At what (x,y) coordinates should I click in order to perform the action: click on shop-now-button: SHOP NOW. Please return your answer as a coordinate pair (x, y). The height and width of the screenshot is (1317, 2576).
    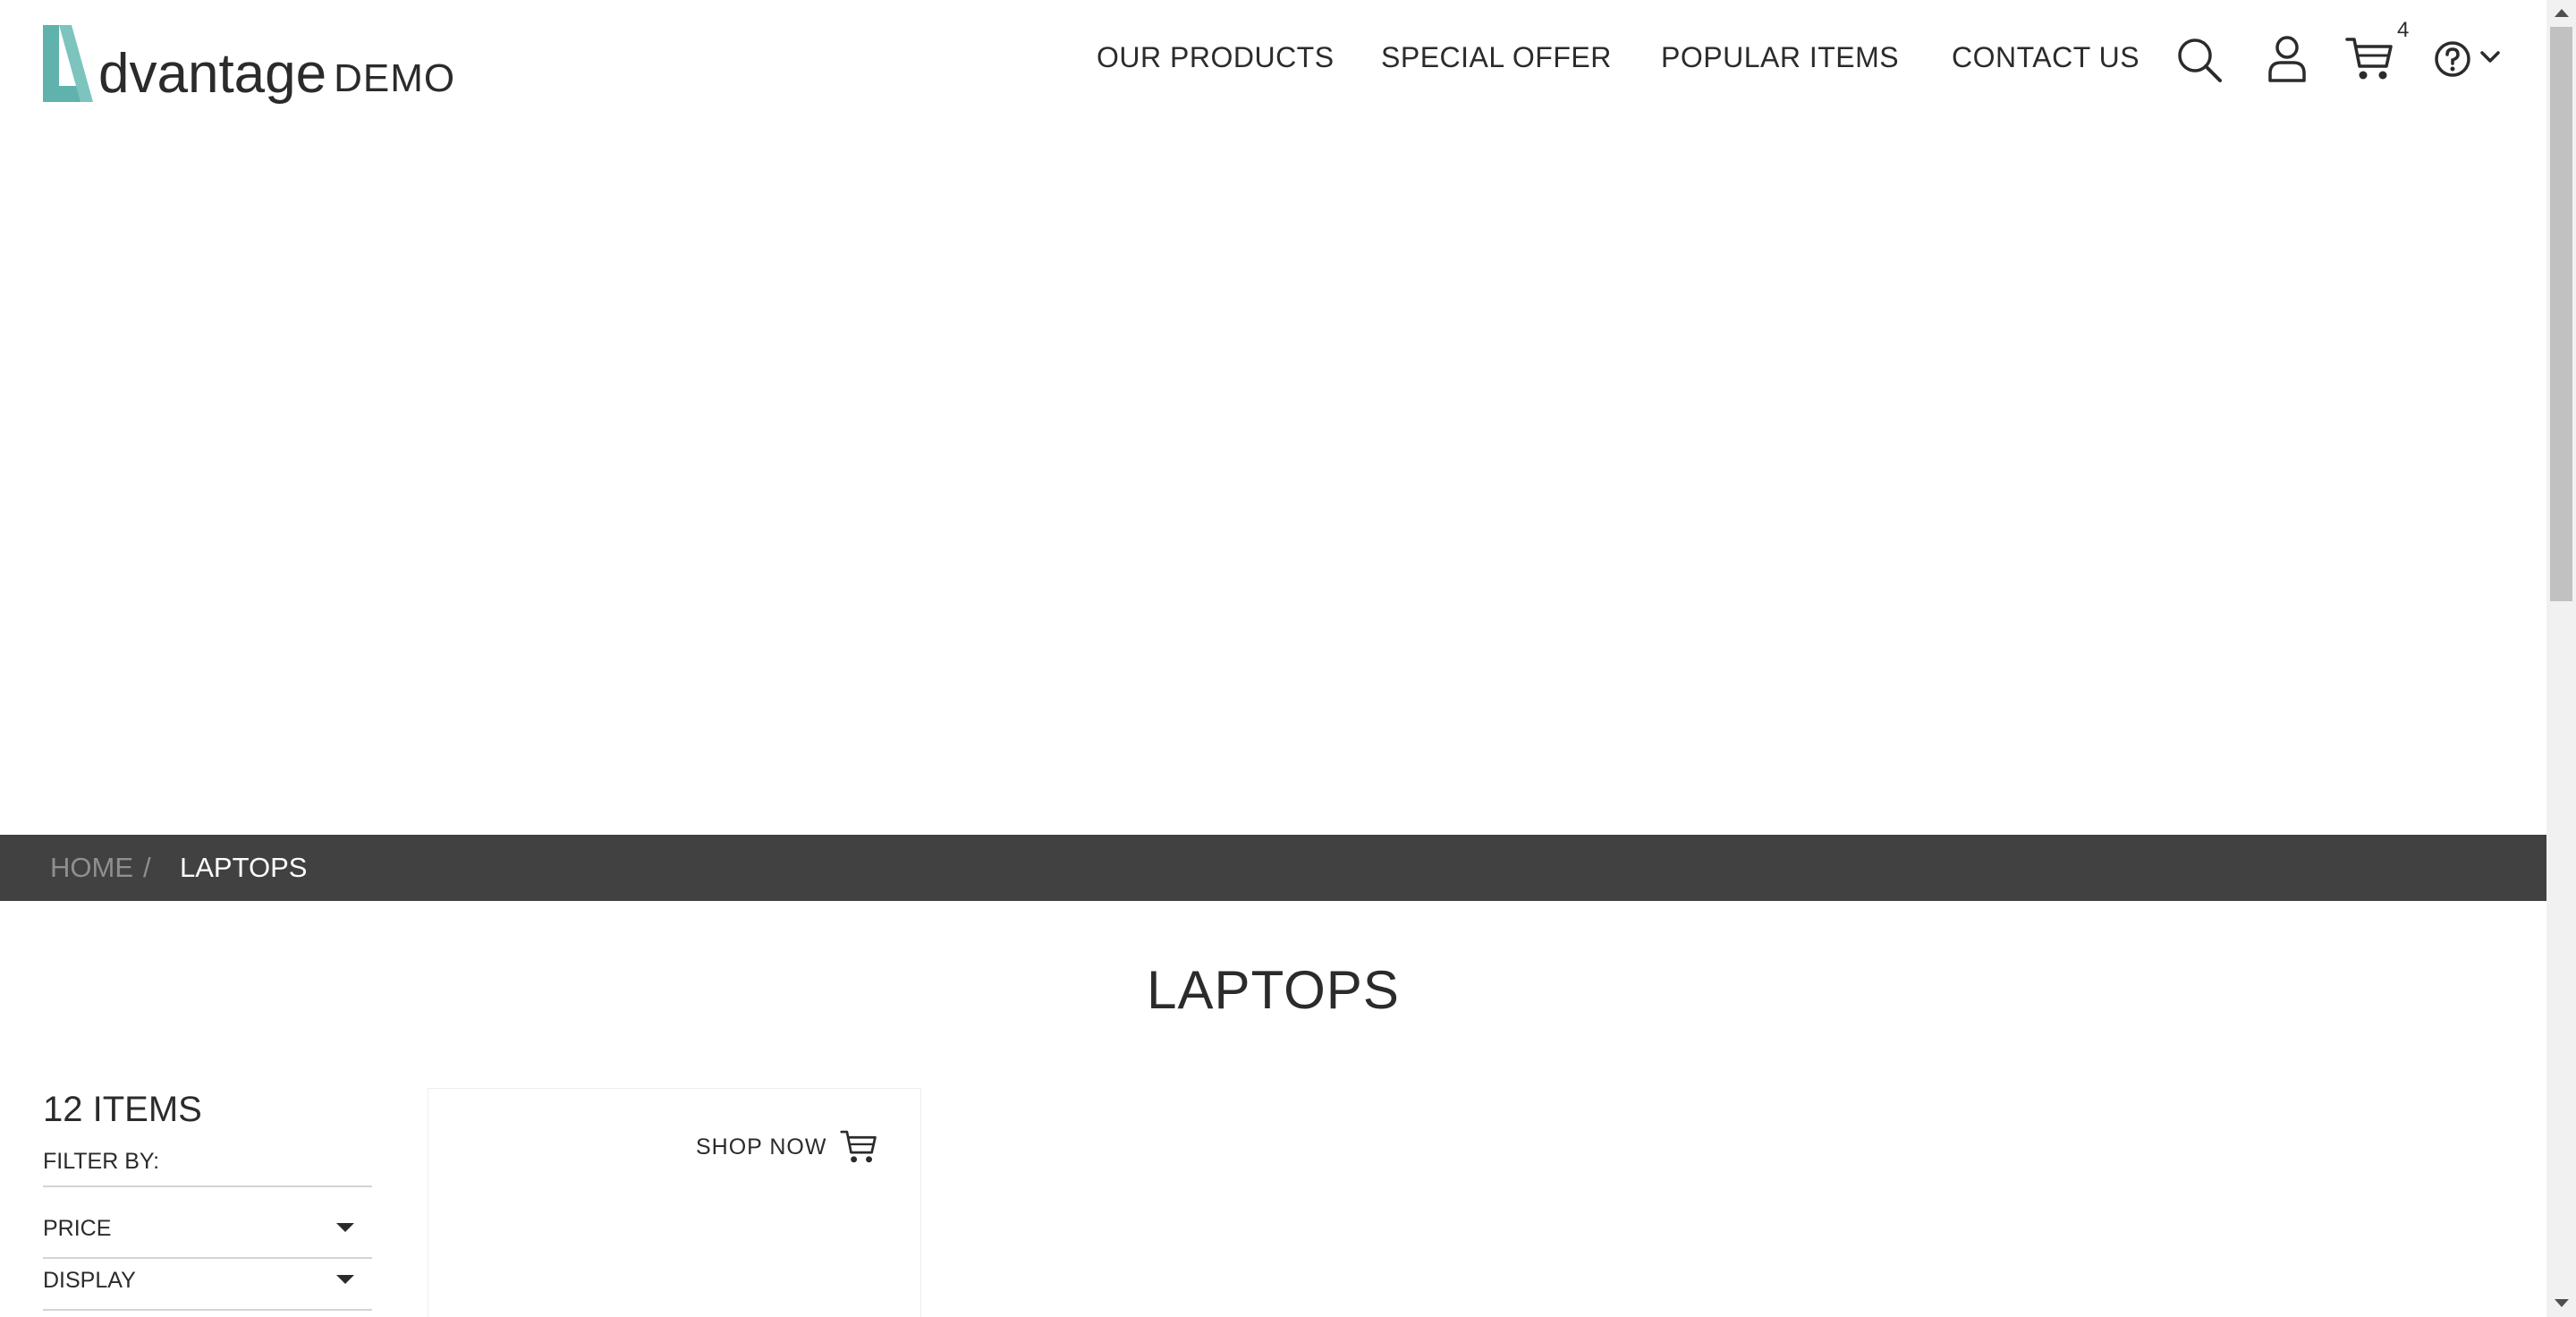
    Looking at the image, I should click on (787, 1147).